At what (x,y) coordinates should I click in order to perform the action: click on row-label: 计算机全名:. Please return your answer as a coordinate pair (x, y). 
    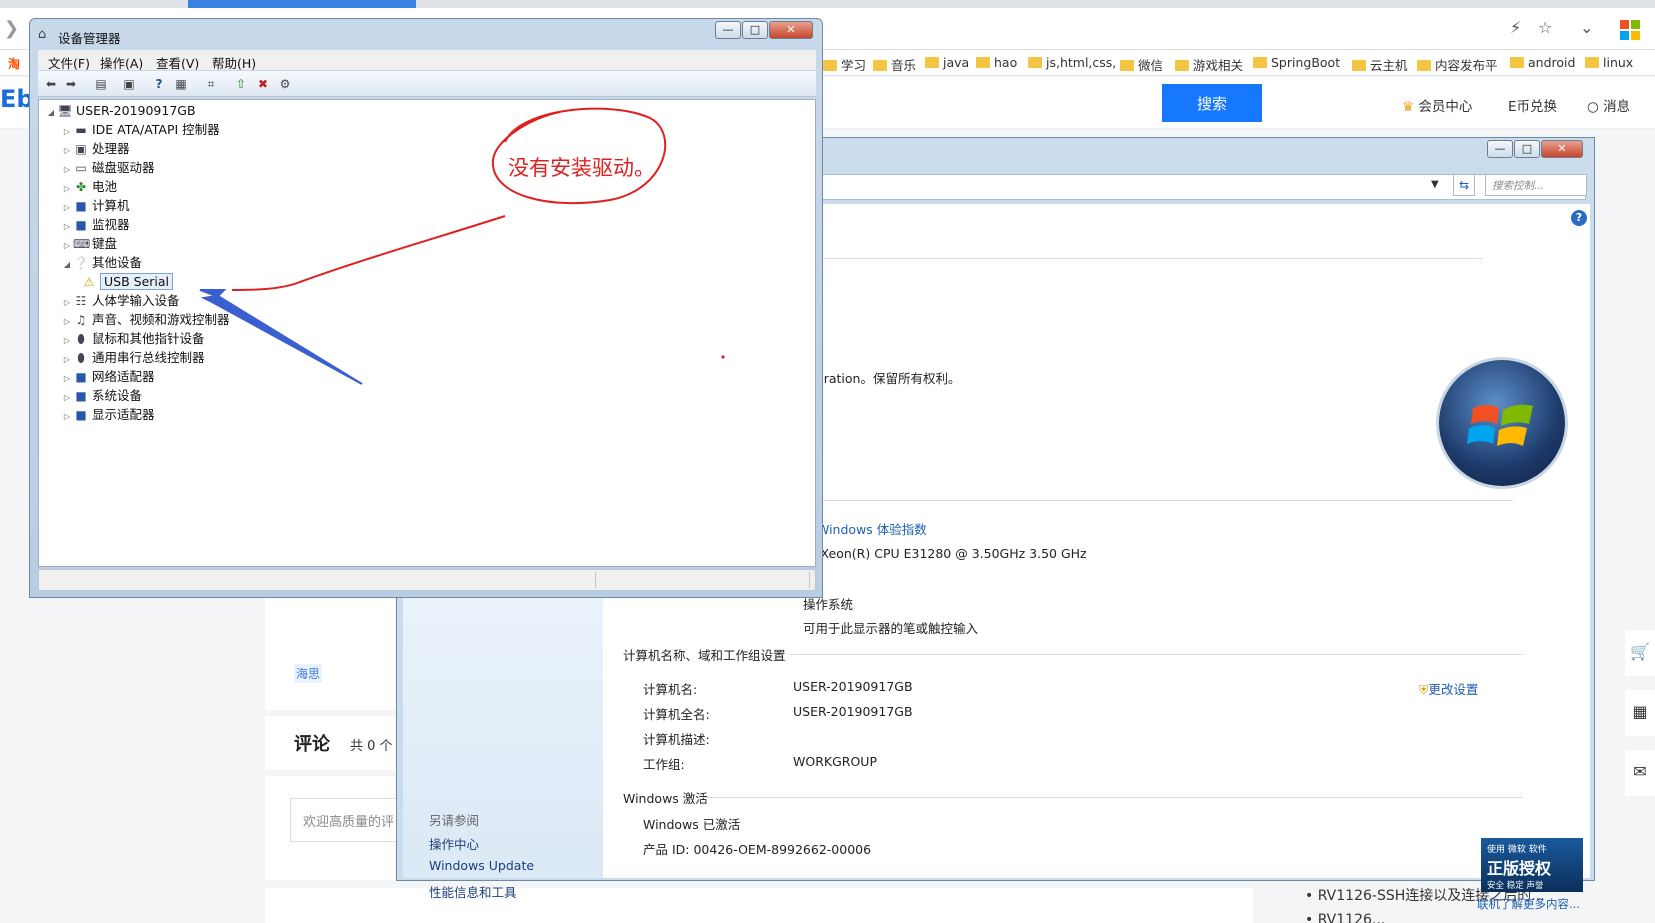
    Looking at the image, I should click on (676, 714).